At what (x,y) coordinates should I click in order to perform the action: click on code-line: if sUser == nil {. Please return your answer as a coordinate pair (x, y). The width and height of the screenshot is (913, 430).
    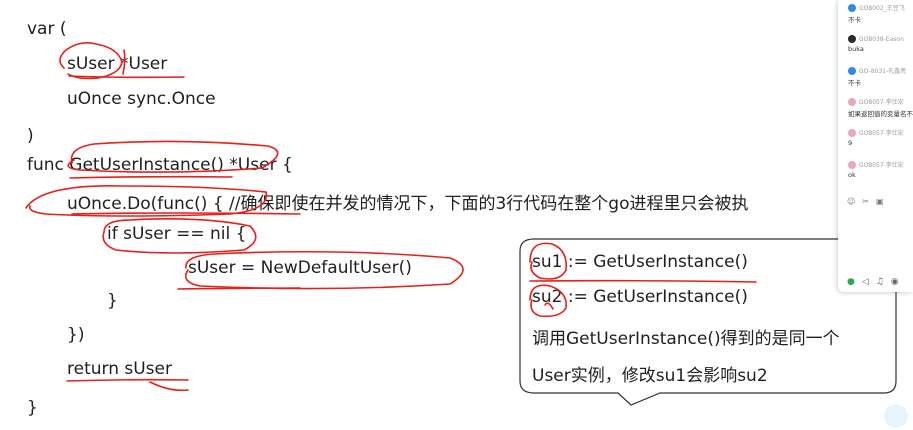
    Looking at the image, I should click on (177, 234).